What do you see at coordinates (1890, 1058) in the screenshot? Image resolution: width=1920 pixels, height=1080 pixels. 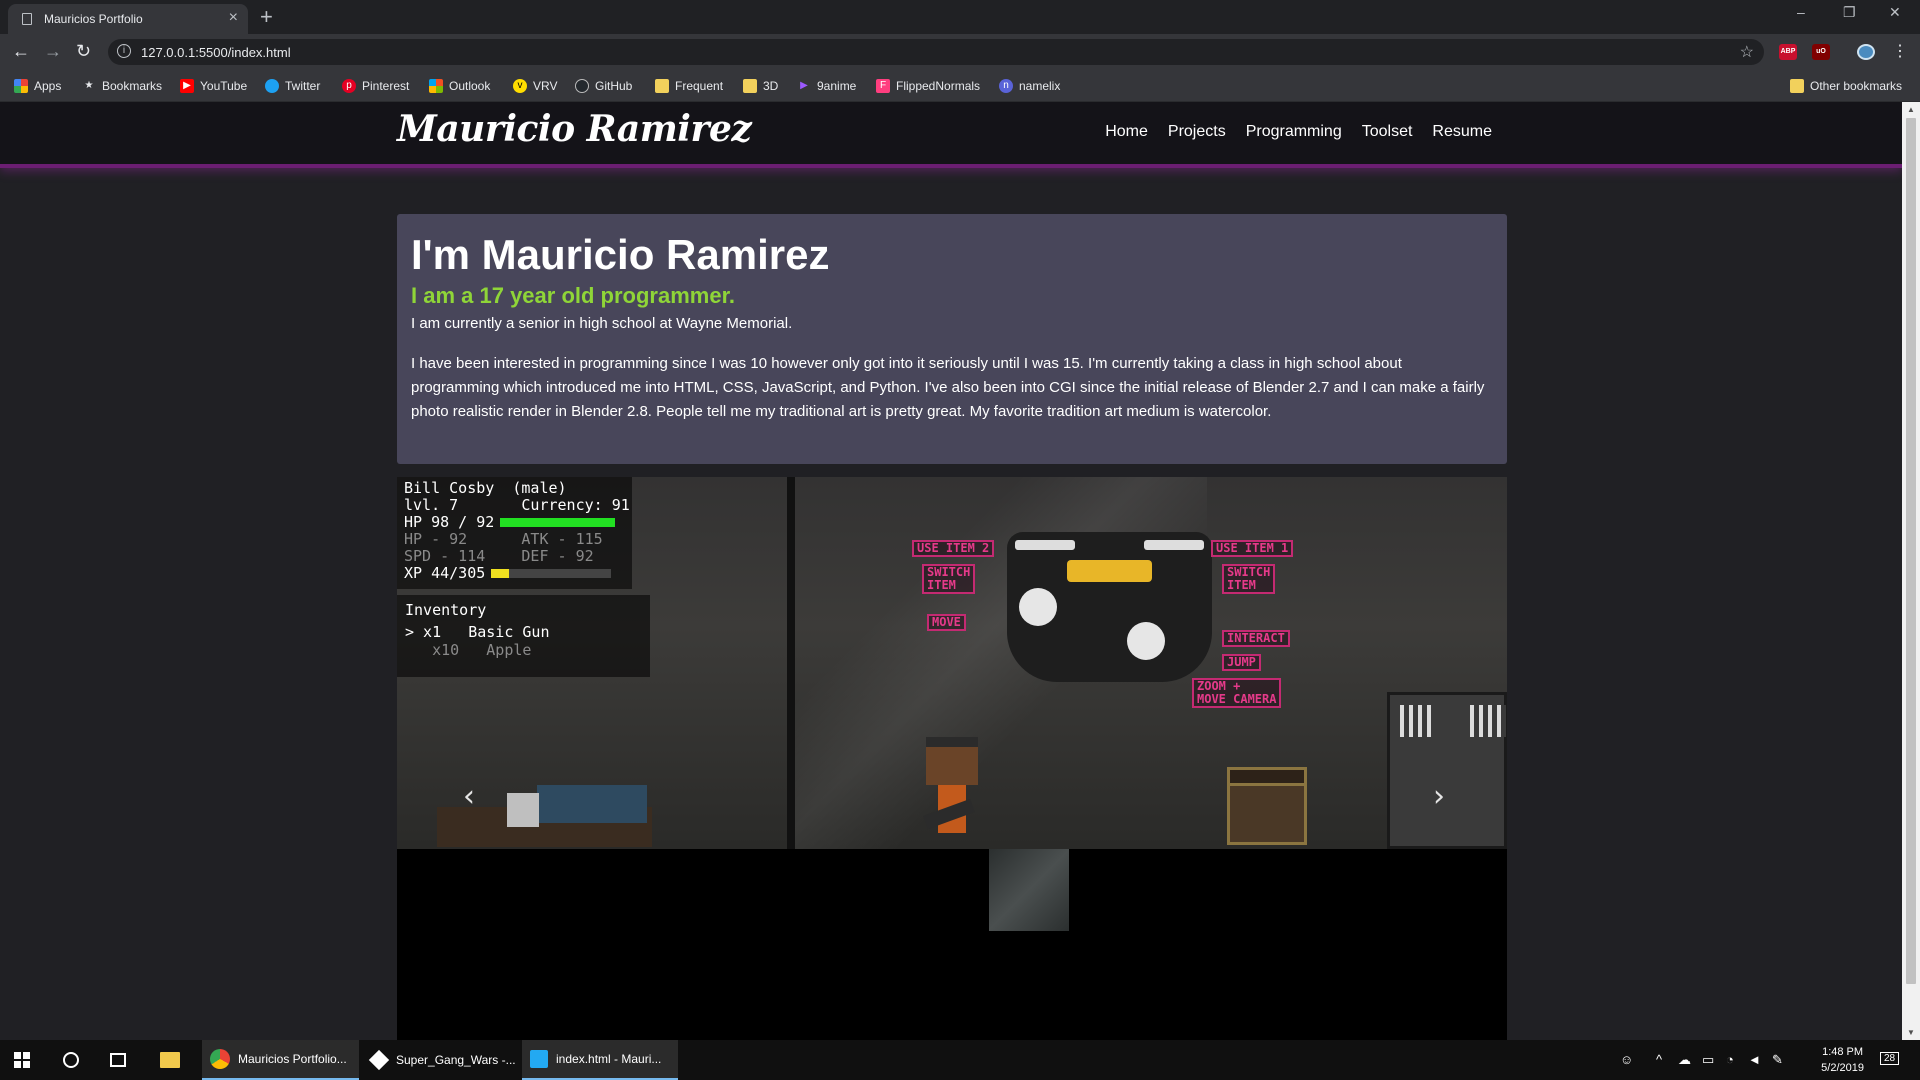 I see `notifications-icon: 28` at bounding box center [1890, 1058].